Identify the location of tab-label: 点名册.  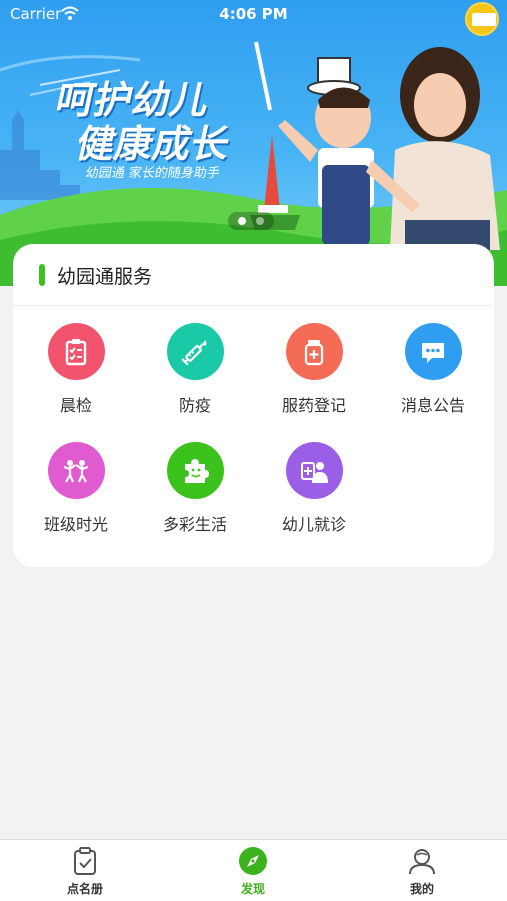
(84, 889).